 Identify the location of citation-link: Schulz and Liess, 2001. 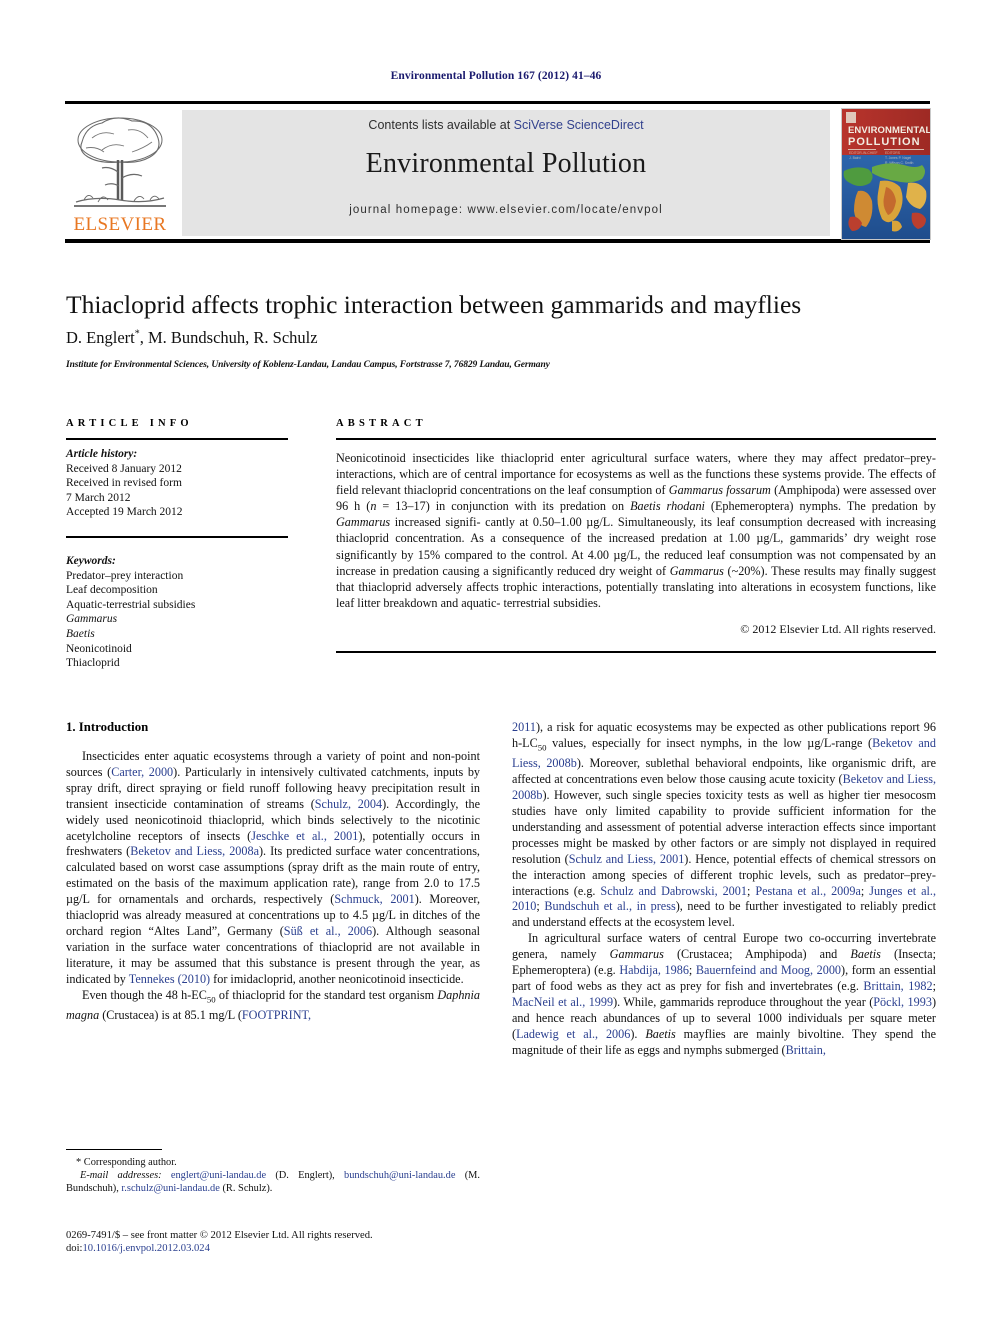
(627, 859).